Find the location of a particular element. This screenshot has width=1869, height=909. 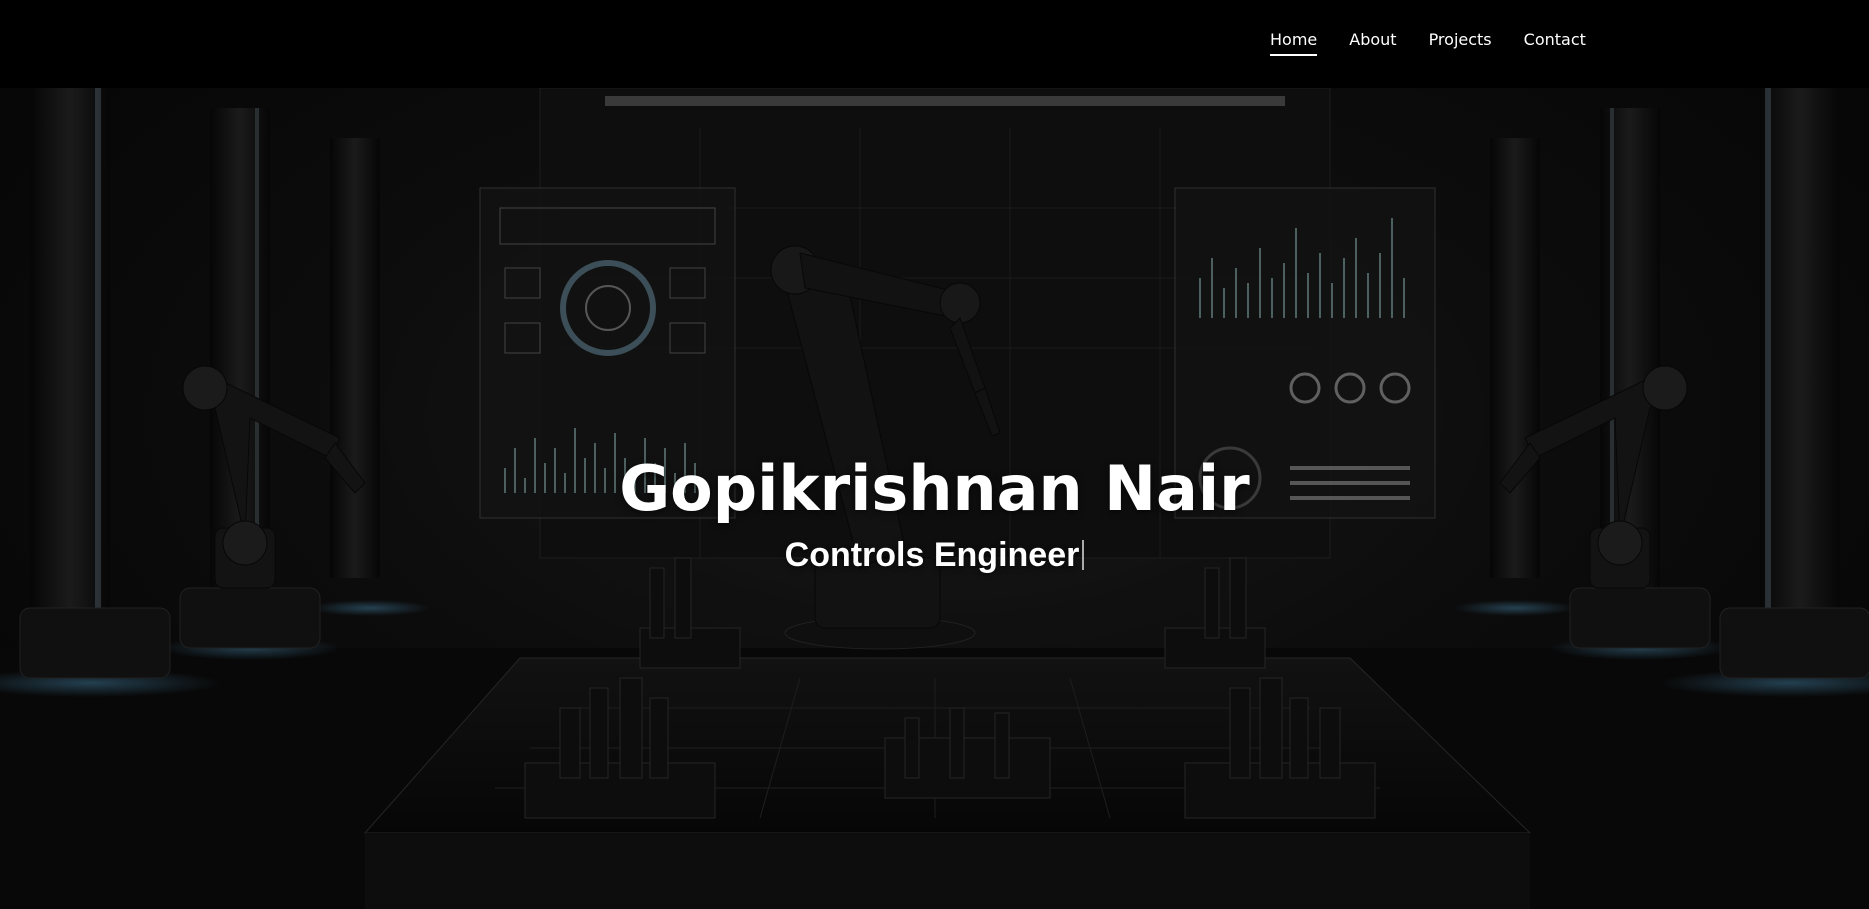

hero-subtitle-container: Controls Engineer is located at coordinates (934, 555).